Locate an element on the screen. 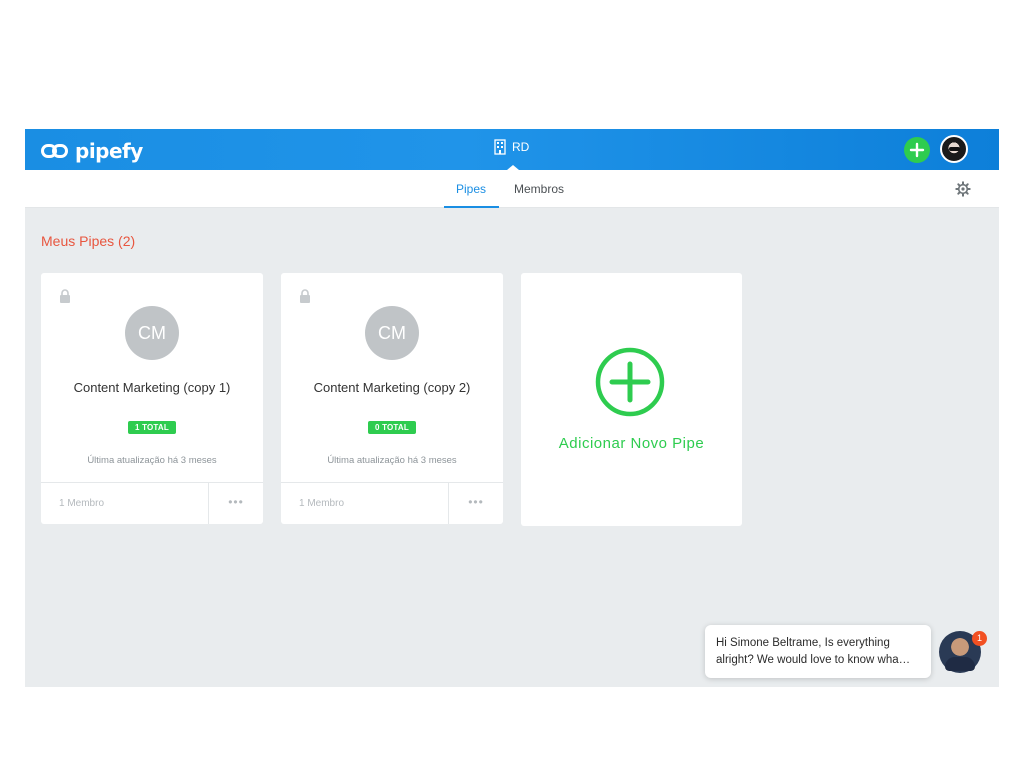 This screenshot has height=768, width=1024. top-header: pipefy RD is located at coordinates (512, 149).